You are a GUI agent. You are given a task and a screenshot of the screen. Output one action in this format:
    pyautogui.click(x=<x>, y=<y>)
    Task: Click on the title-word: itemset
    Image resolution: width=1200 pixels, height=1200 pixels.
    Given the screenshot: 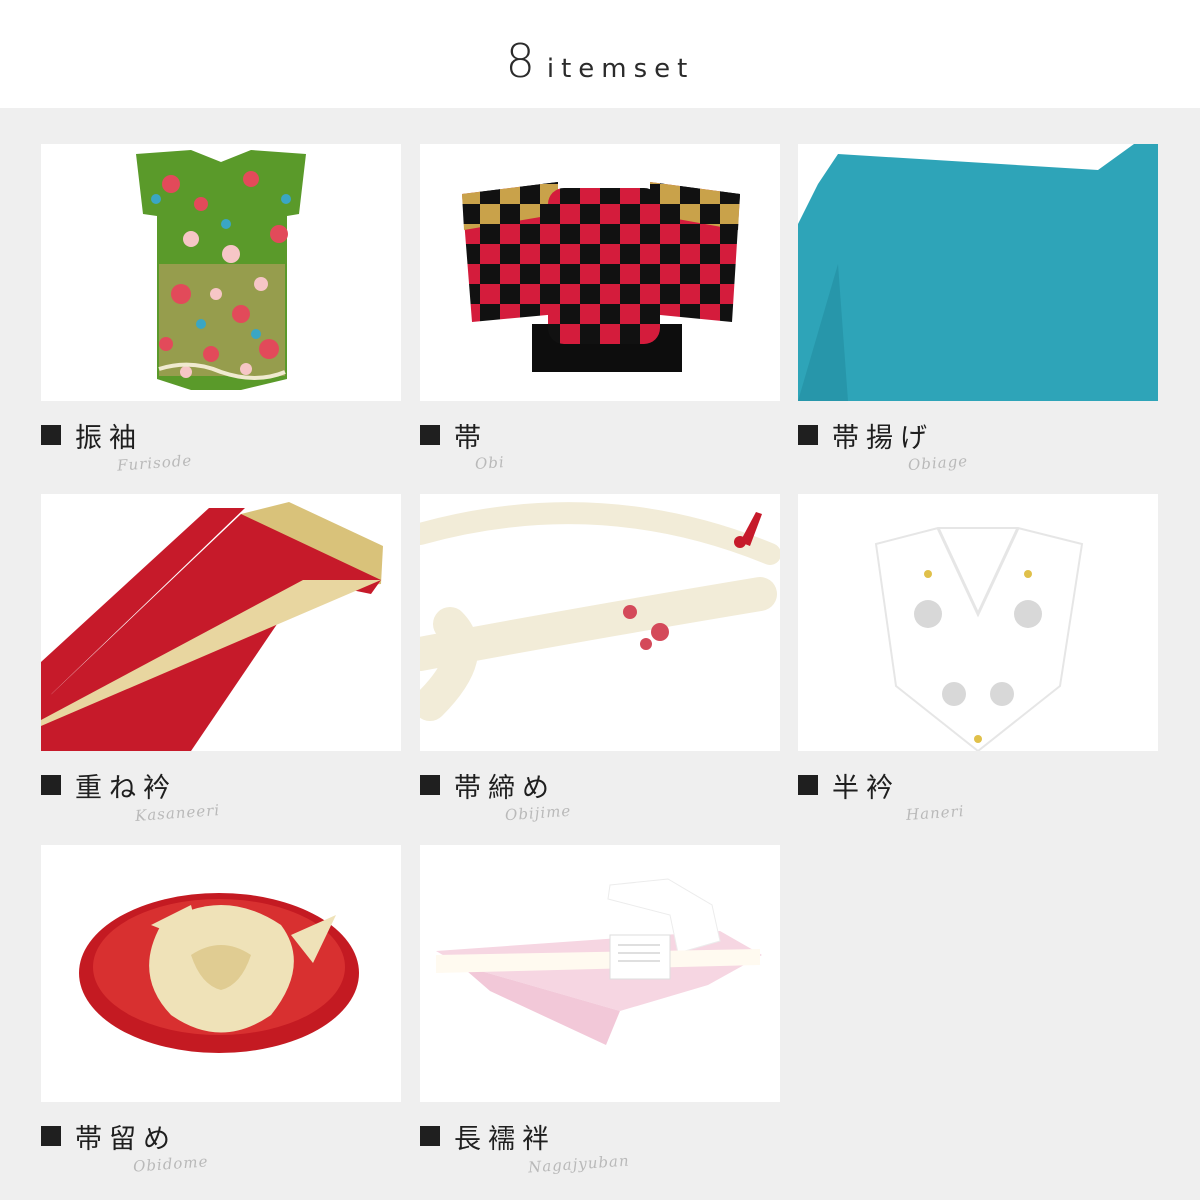 What is the action you would take?
    pyautogui.click(x=620, y=69)
    